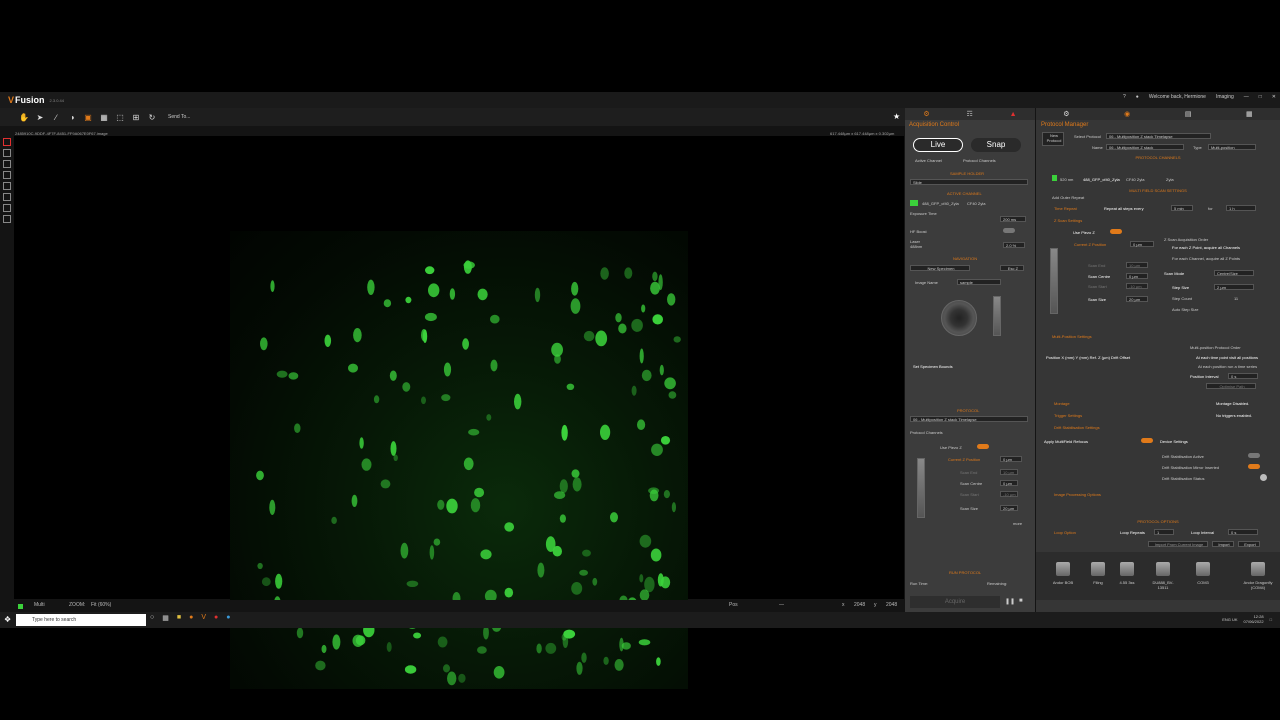  I want to click on chrome-icon: ●, so click(216, 618).